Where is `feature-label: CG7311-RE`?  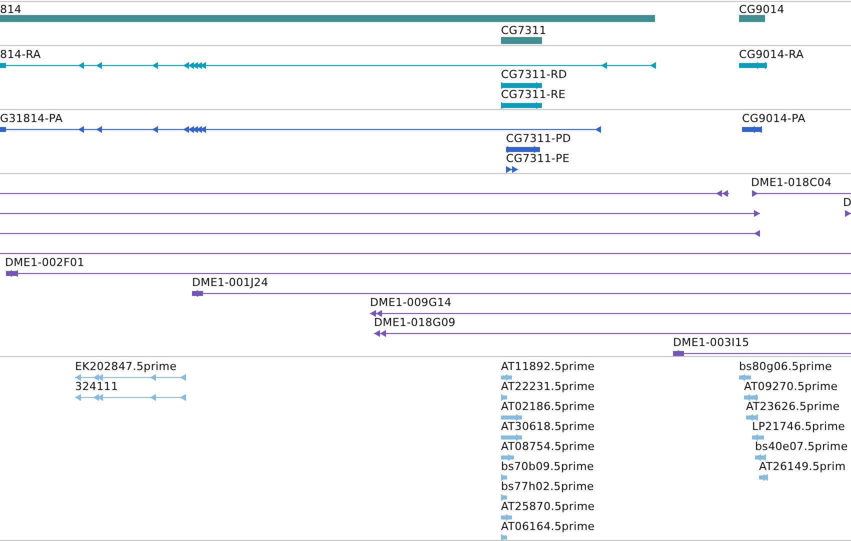 feature-label: CG7311-RE is located at coordinates (533, 94).